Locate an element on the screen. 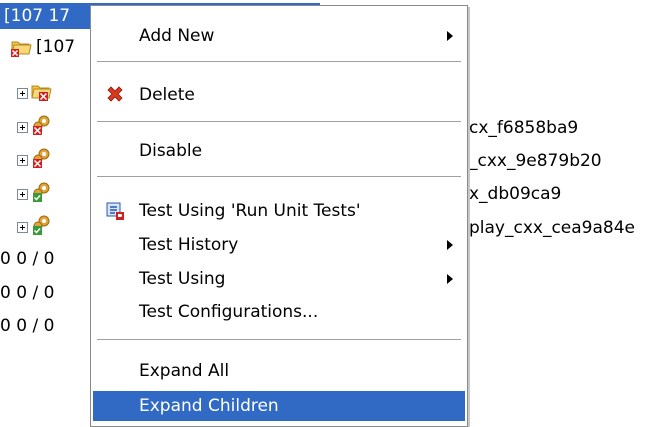 This screenshot has width=659, height=427. tree-node-label: _cxx_9e879b20 is located at coordinates (535, 161).